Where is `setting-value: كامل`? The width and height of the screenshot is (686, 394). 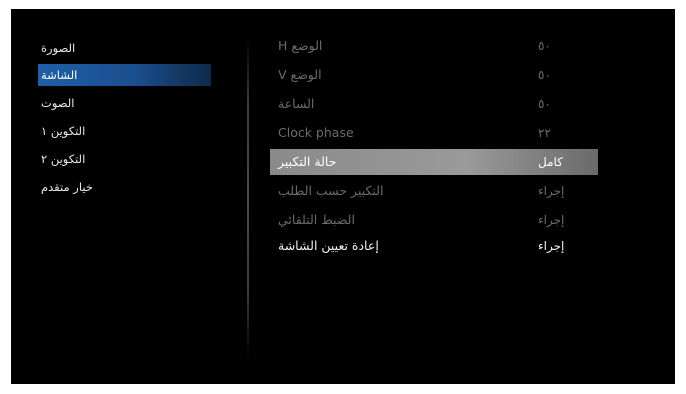 setting-value: كامل is located at coordinates (550, 162).